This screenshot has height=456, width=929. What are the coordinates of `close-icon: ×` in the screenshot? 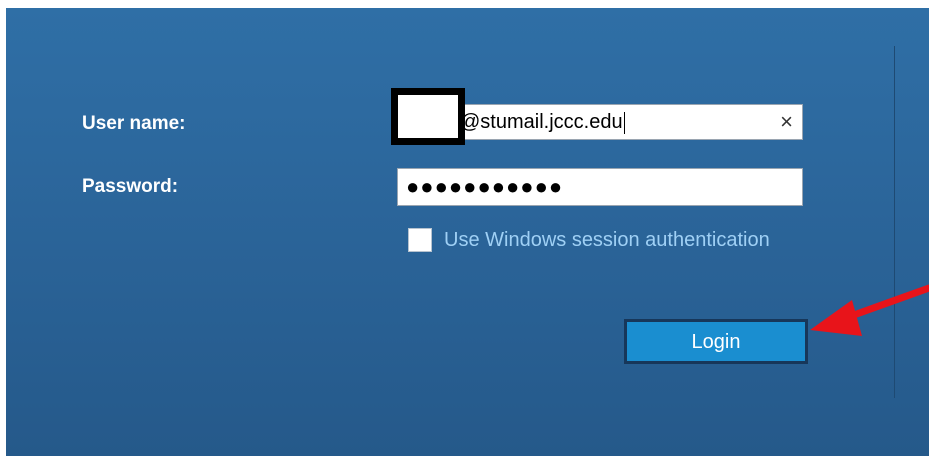 It's located at (786, 122).